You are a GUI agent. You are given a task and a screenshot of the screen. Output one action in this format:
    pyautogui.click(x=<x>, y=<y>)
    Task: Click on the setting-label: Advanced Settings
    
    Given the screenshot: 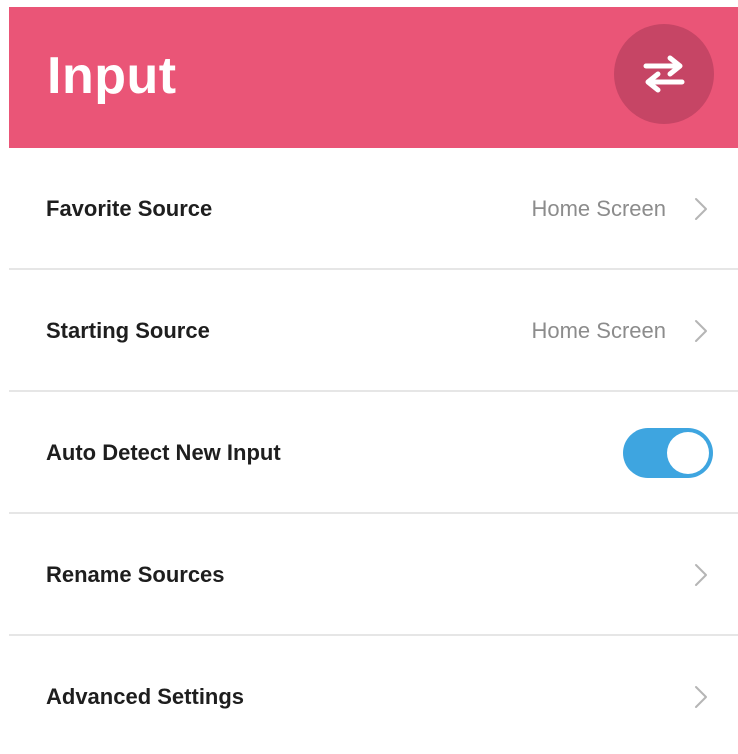 What is the action you would take?
    pyautogui.click(x=145, y=696)
    